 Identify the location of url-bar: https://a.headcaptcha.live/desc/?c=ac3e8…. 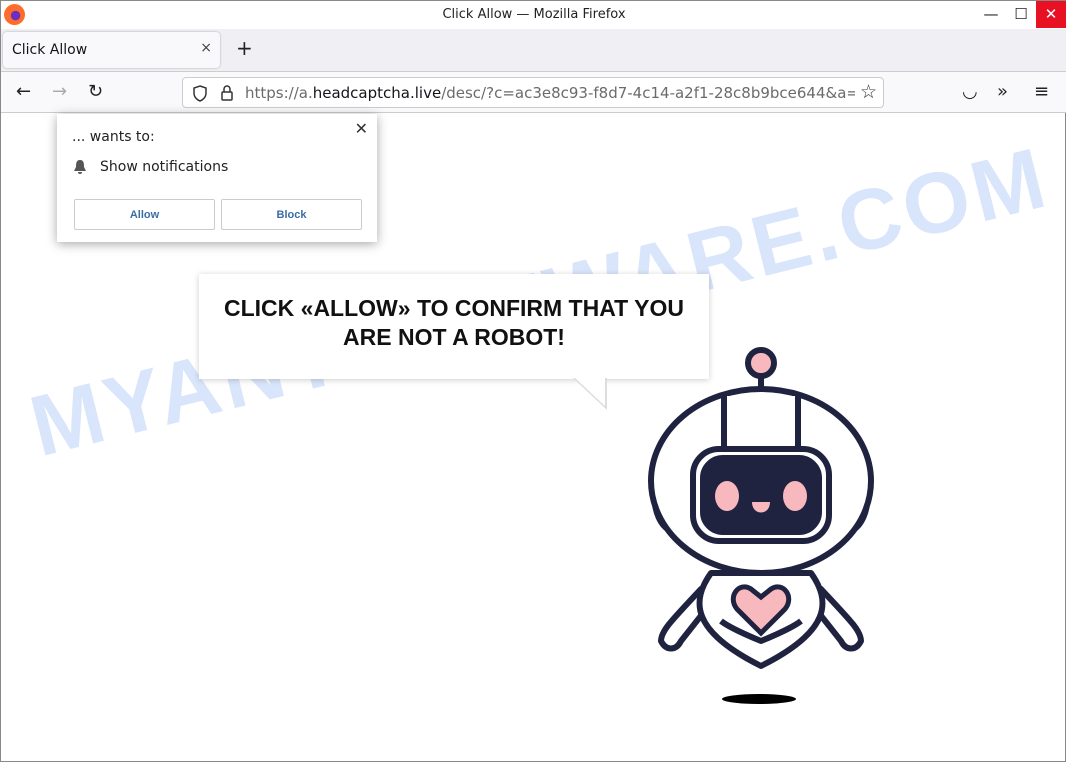
(533, 92).